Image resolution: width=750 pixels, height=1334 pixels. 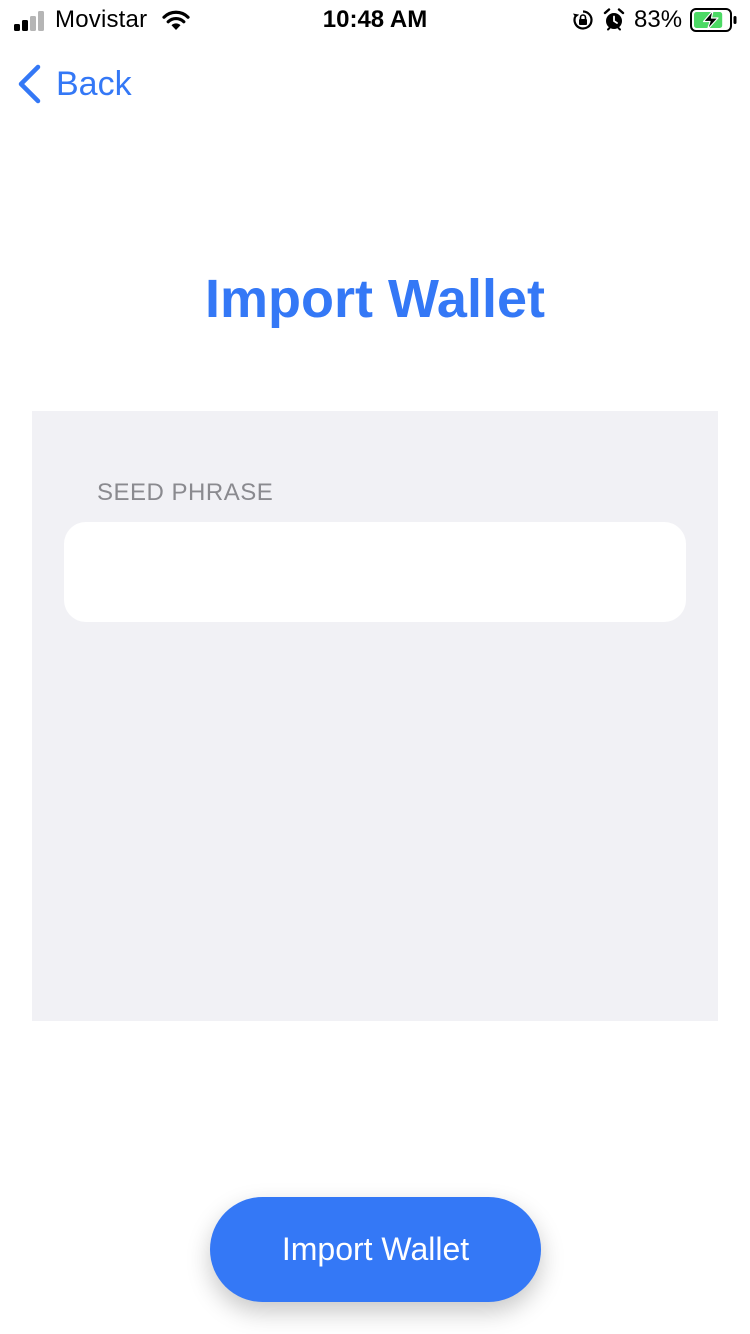 What do you see at coordinates (658, 19) in the screenshot?
I see `battery-percent: 83%` at bounding box center [658, 19].